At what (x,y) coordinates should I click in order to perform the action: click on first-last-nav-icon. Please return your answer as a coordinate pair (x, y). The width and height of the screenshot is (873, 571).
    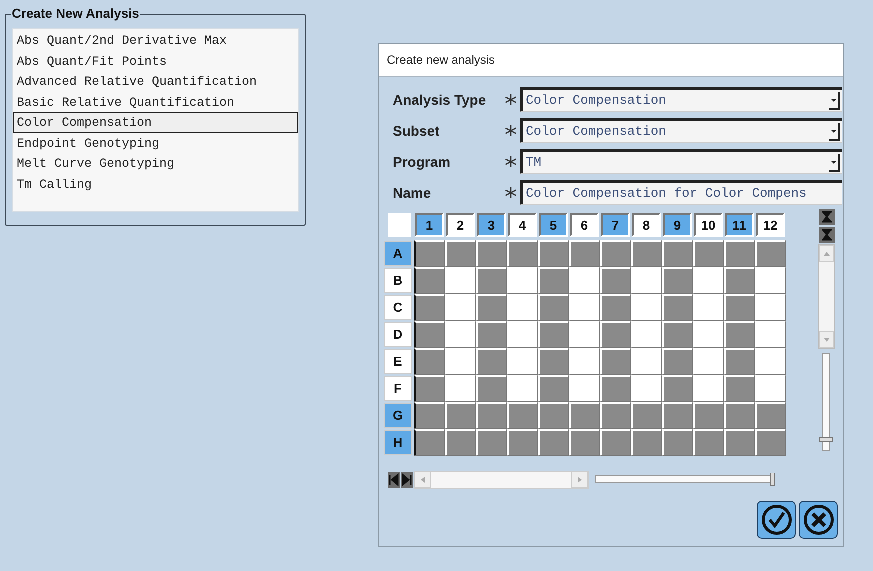
    Looking at the image, I should click on (401, 480).